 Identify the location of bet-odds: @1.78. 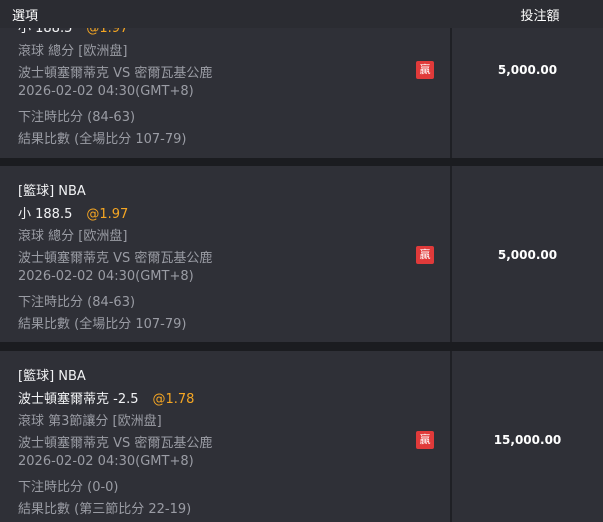
(173, 399).